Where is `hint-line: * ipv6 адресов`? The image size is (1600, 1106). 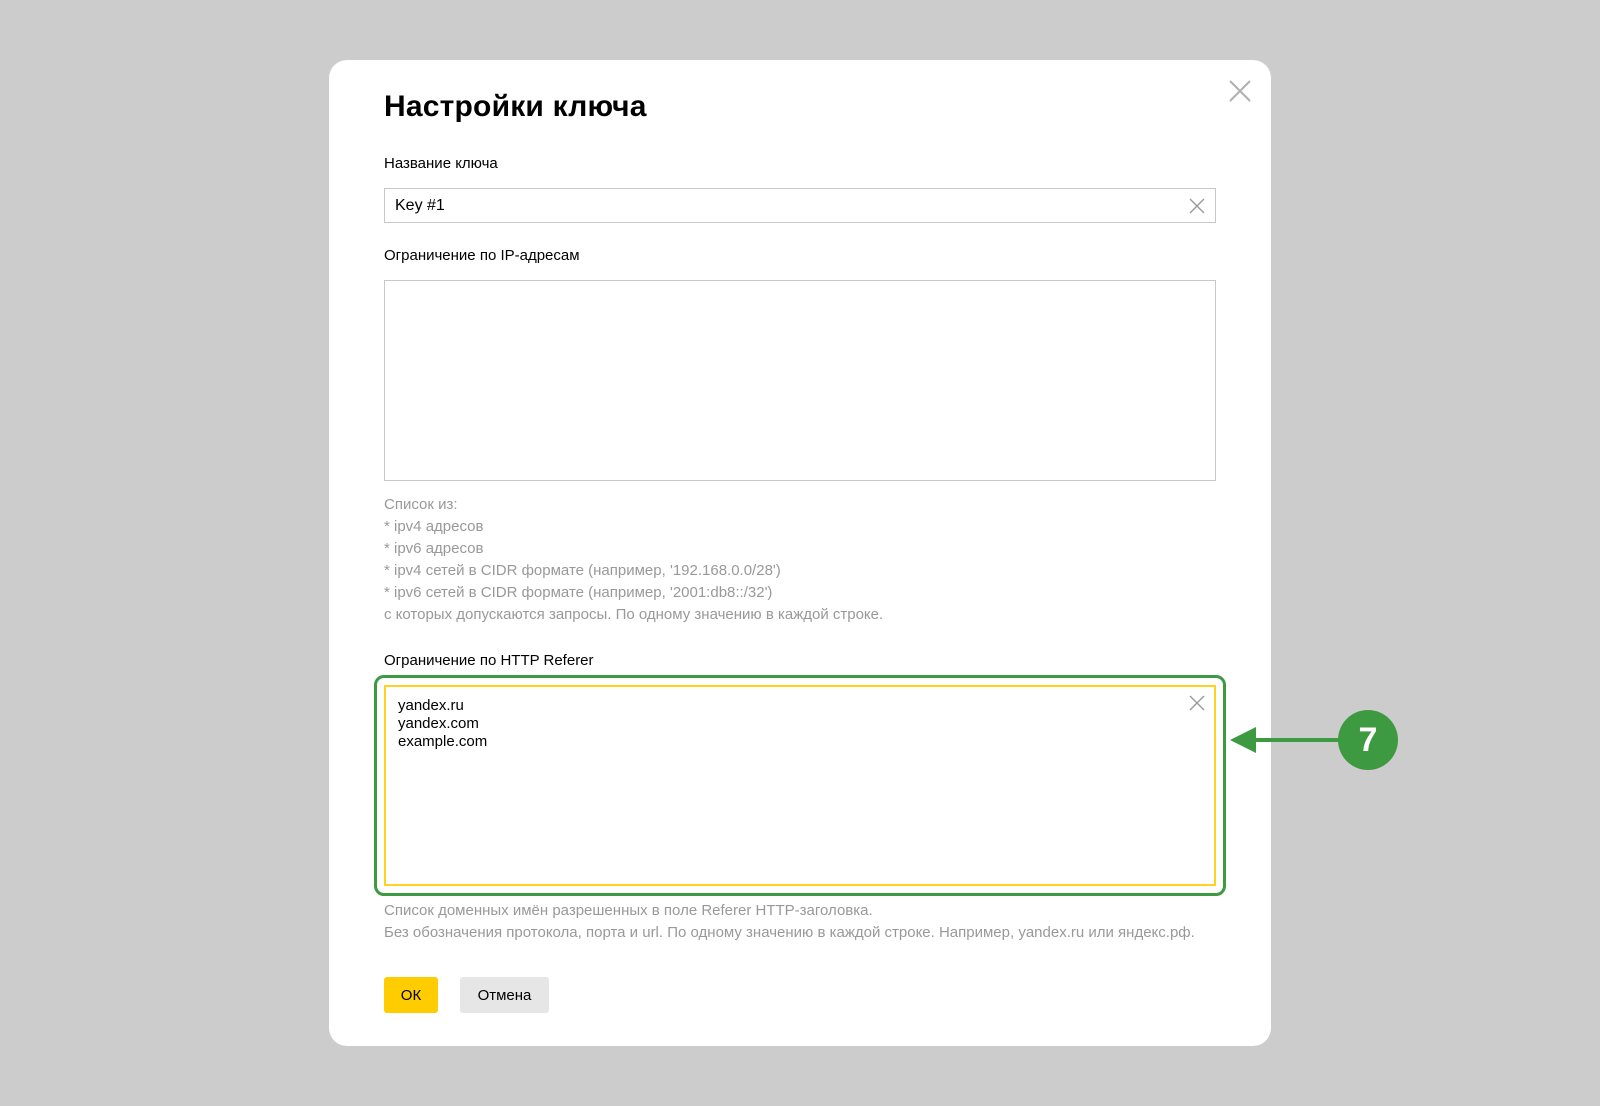
hint-line: * ipv6 адресов is located at coordinates (434, 548).